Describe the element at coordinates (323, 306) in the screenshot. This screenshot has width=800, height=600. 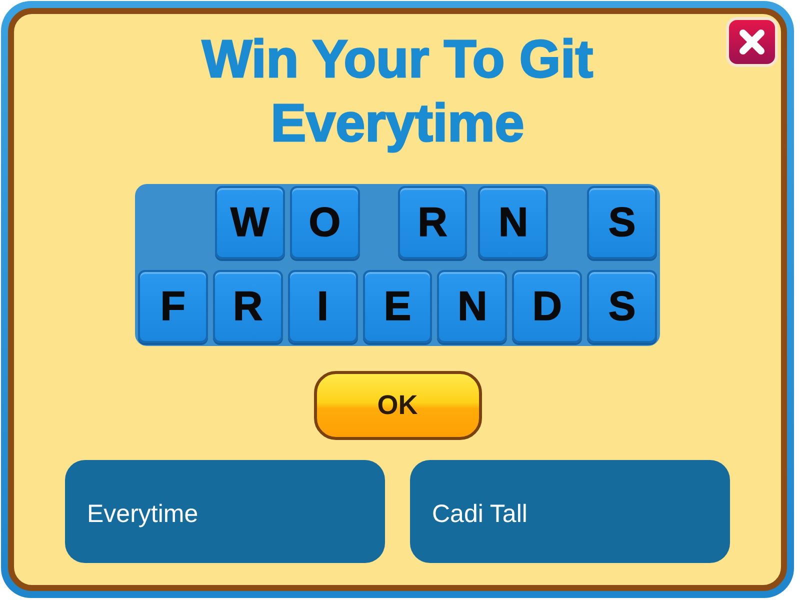
I see `letter-tile: I` at that location.